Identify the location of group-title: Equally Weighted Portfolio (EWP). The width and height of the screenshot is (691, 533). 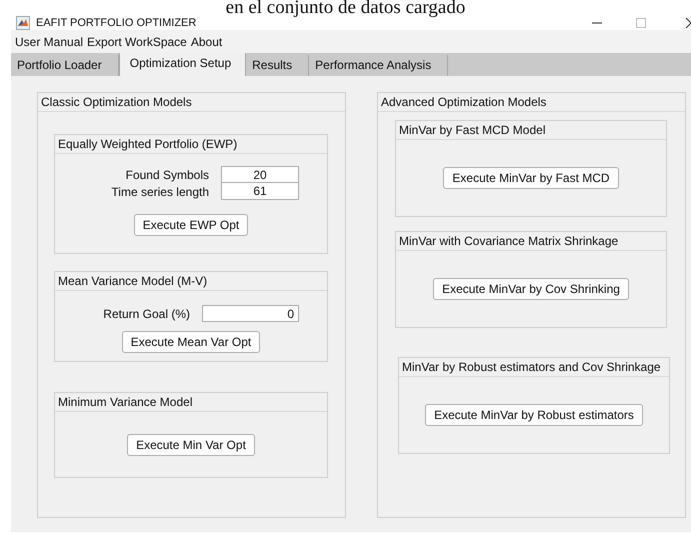
(191, 144).